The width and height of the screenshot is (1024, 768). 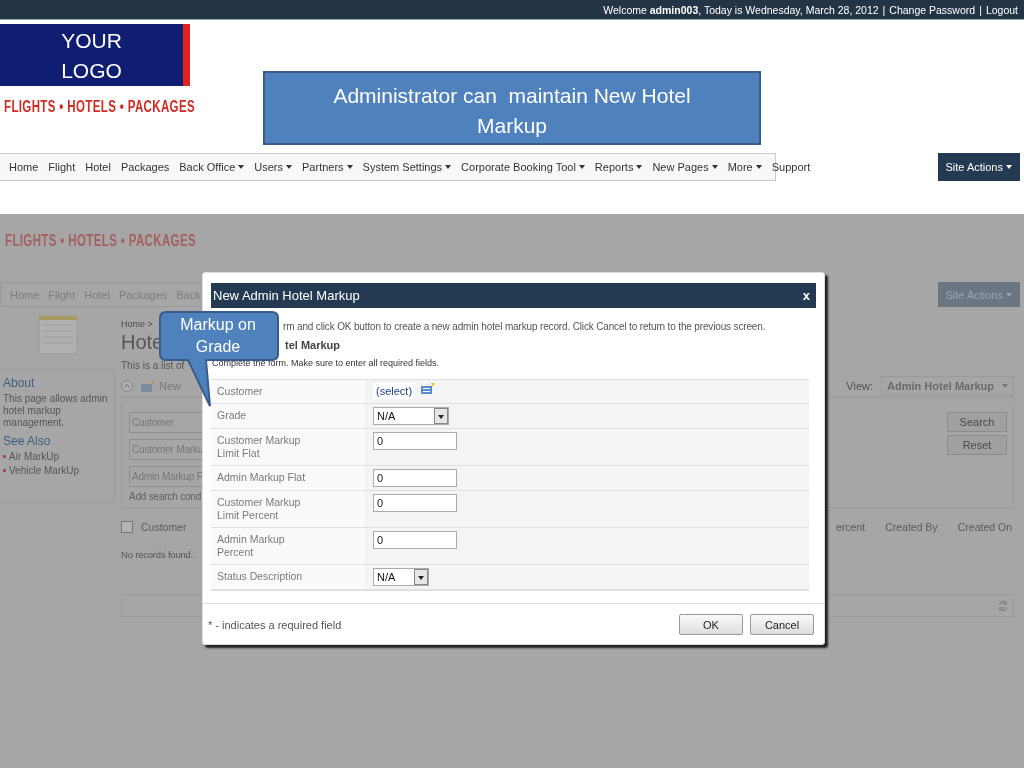 What do you see at coordinates (806, 295) in the screenshot?
I see `close-button: x` at bounding box center [806, 295].